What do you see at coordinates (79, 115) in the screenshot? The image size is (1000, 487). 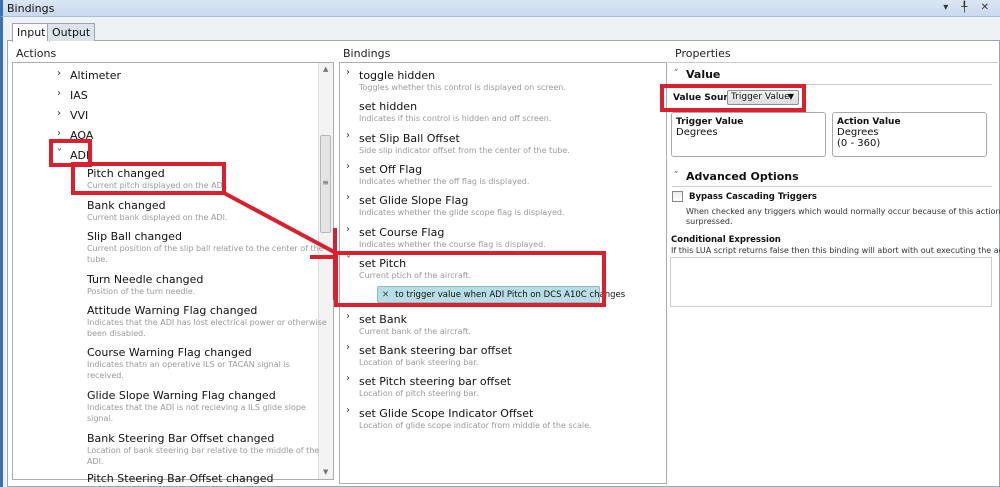 I see `tree-node-vvi: VVI` at bounding box center [79, 115].